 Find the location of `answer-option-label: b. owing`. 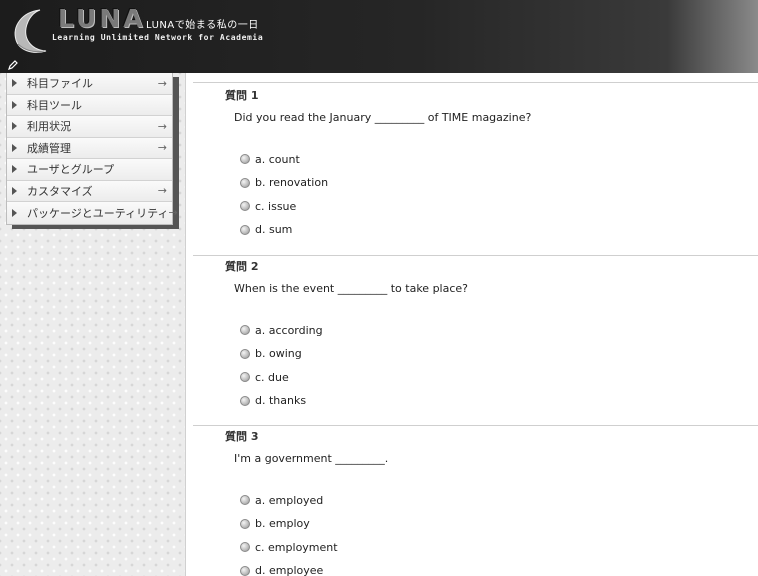

answer-option-label: b. owing is located at coordinates (278, 353).